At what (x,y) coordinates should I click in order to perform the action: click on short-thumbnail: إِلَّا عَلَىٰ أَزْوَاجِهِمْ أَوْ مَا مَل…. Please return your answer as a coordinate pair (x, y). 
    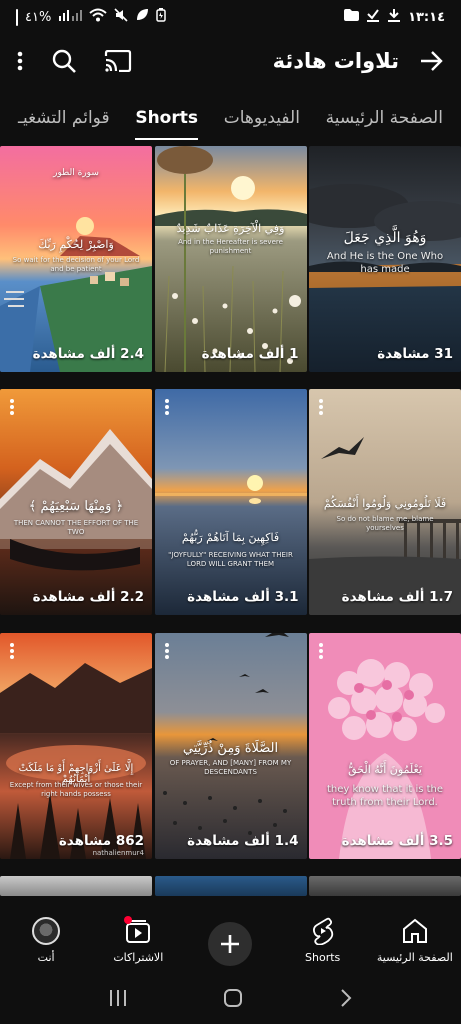
    Looking at the image, I should click on (76, 745).